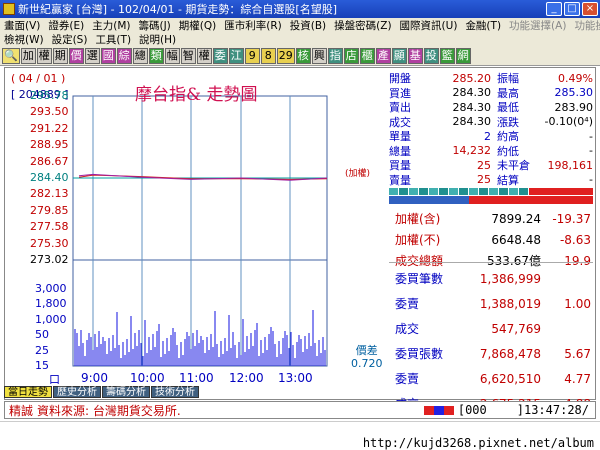 Image resolution: width=600 pixels, height=450 pixels. What do you see at coordinates (447, 55) in the screenshot?
I see `toolbar-button: 籃` at bounding box center [447, 55].